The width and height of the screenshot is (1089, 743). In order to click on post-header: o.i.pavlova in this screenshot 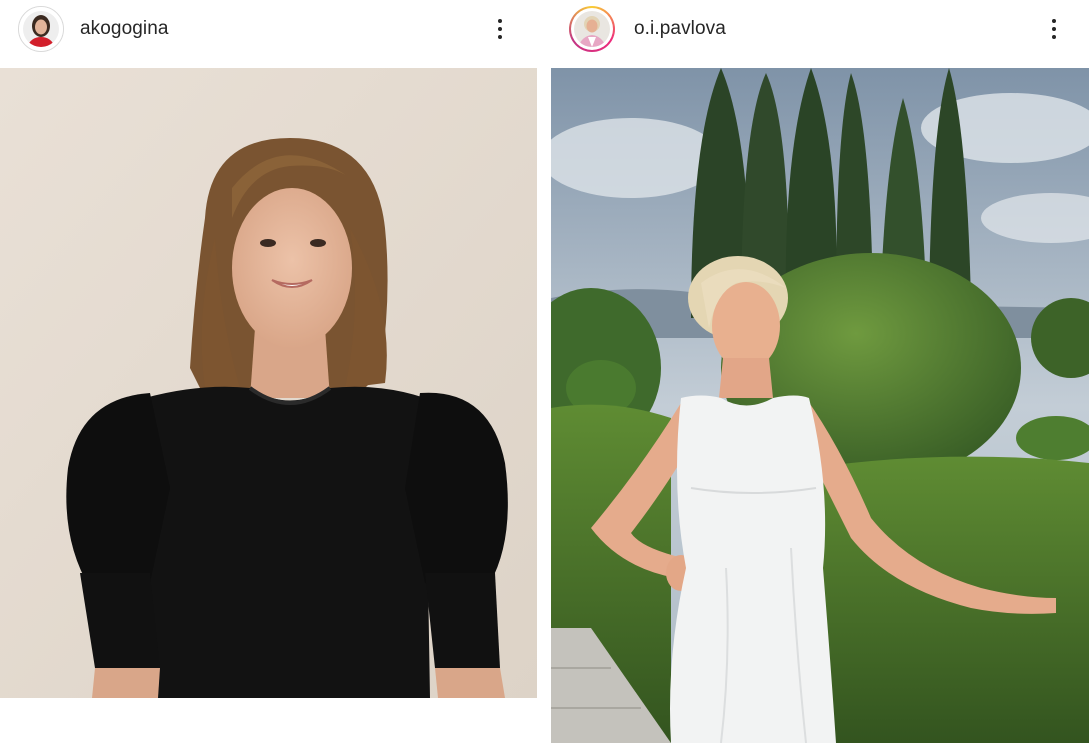, I will do `click(820, 34)`.